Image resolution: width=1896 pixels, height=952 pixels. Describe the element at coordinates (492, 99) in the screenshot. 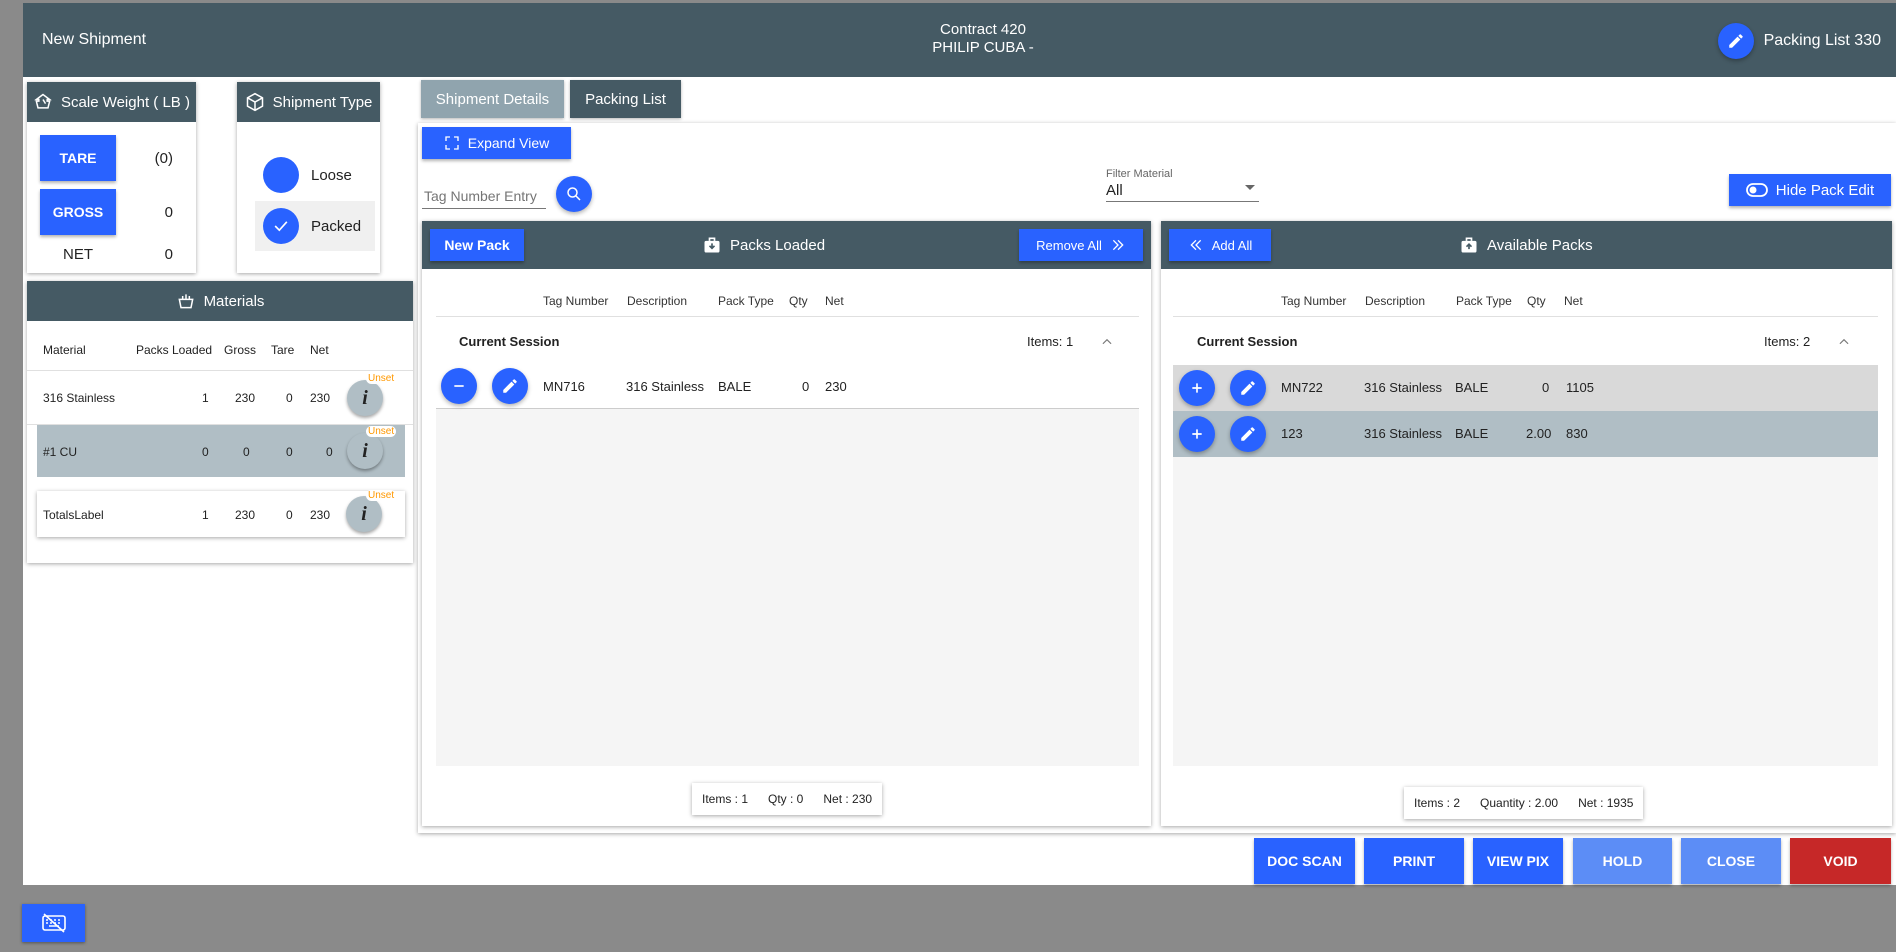

I see `tab-shipment-details: Shipment Details` at that location.